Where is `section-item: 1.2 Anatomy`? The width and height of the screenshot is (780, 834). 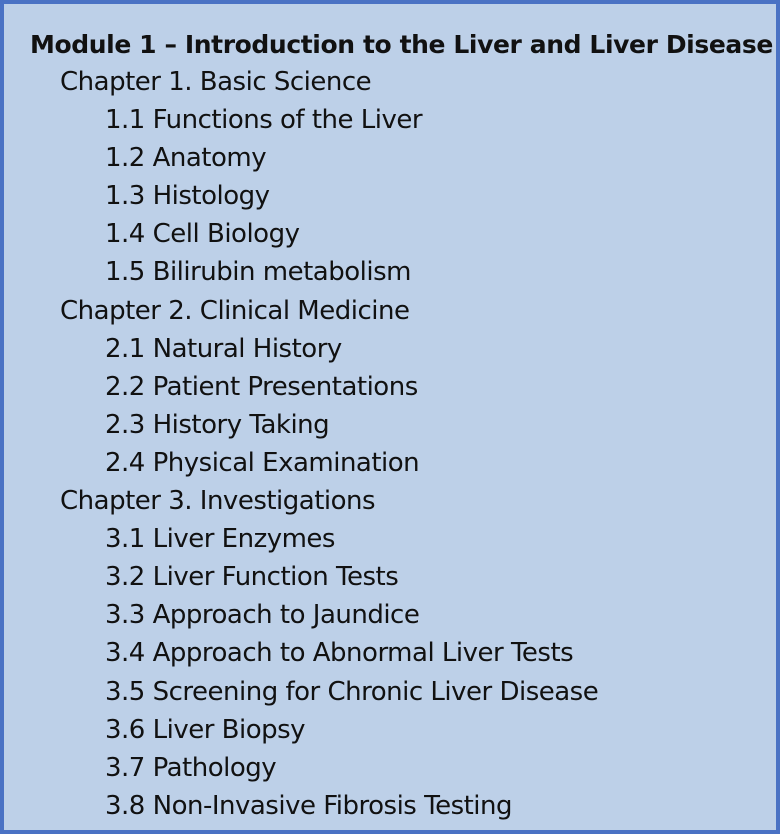 section-item: 1.2 Anatomy is located at coordinates (186, 158).